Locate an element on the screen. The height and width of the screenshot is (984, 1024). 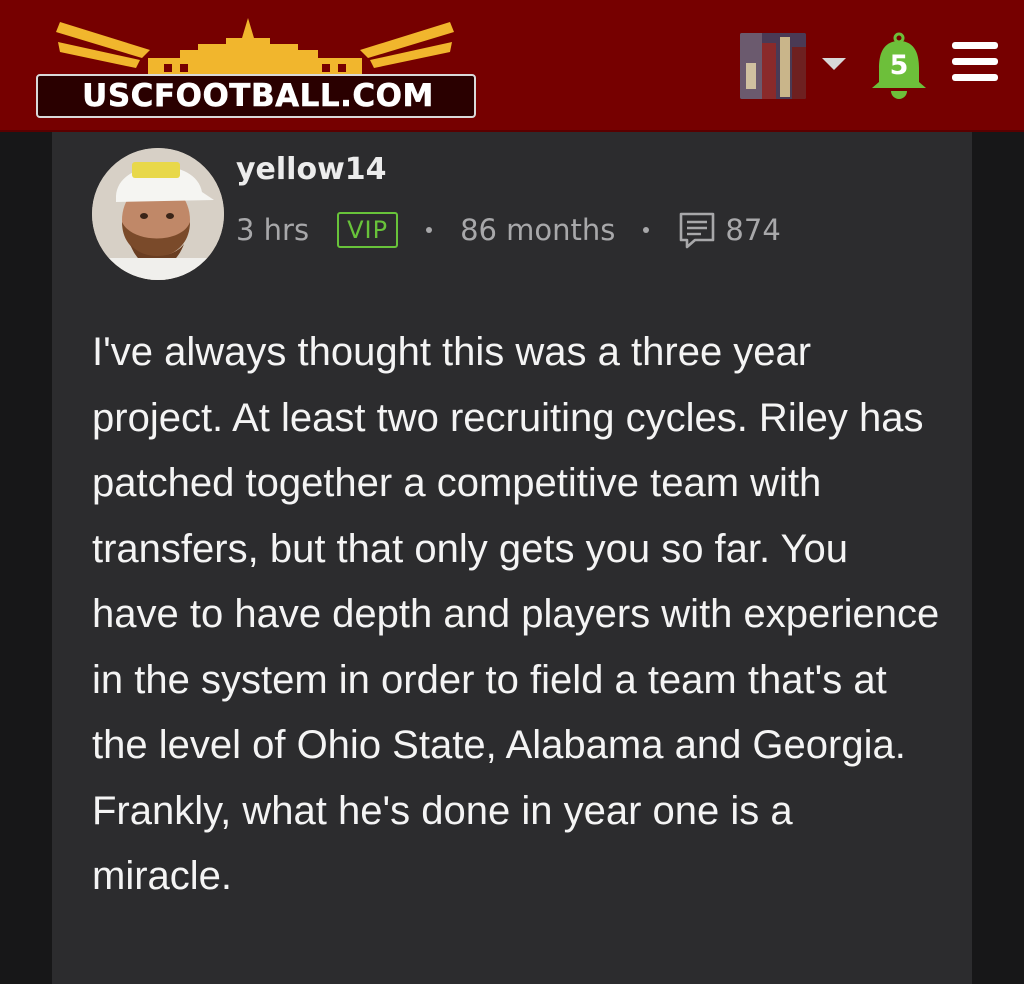
site-logo: USCFOOTBALL.COM is located at coordinates (255, 66).